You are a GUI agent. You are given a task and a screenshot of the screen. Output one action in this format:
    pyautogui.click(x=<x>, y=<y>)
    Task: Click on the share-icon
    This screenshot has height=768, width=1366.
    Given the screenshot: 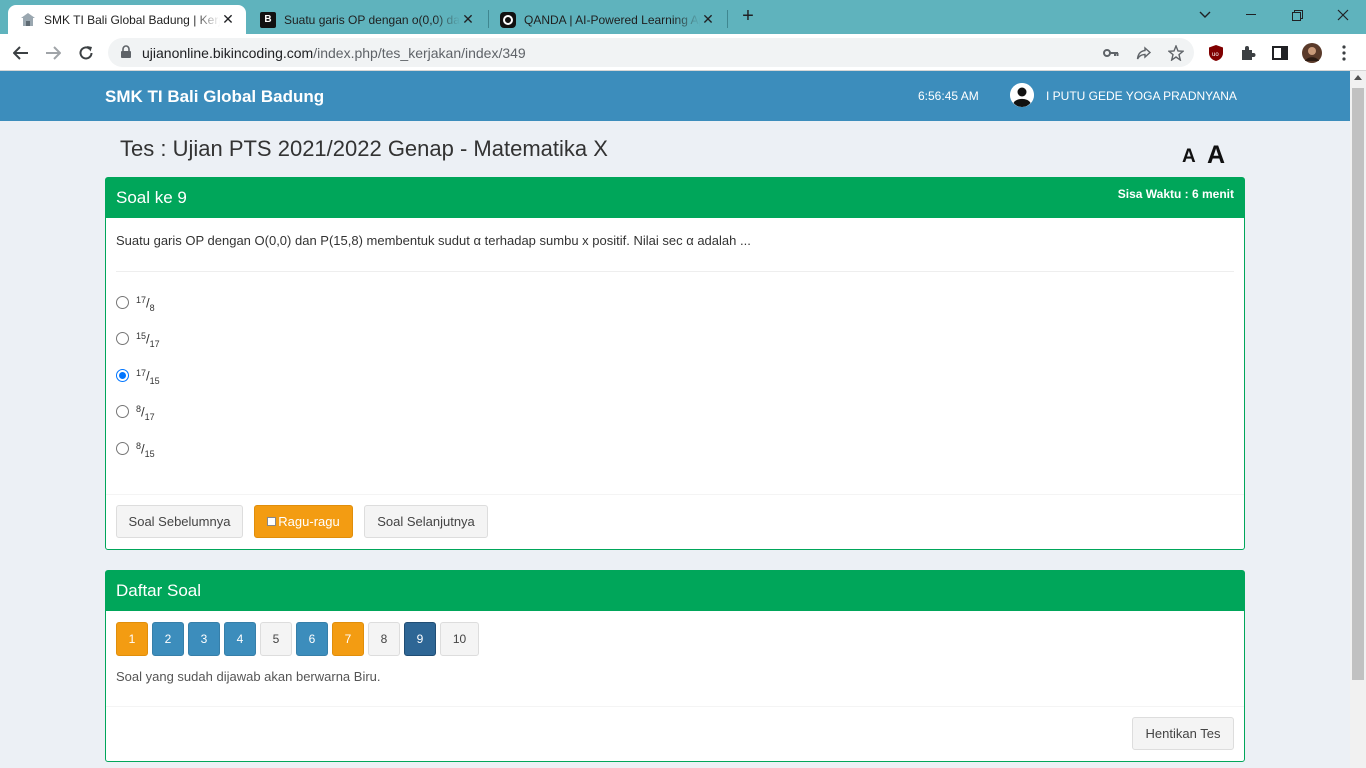 What is the action you would take?
    pyautogui.click(x=1144, y=53)
    